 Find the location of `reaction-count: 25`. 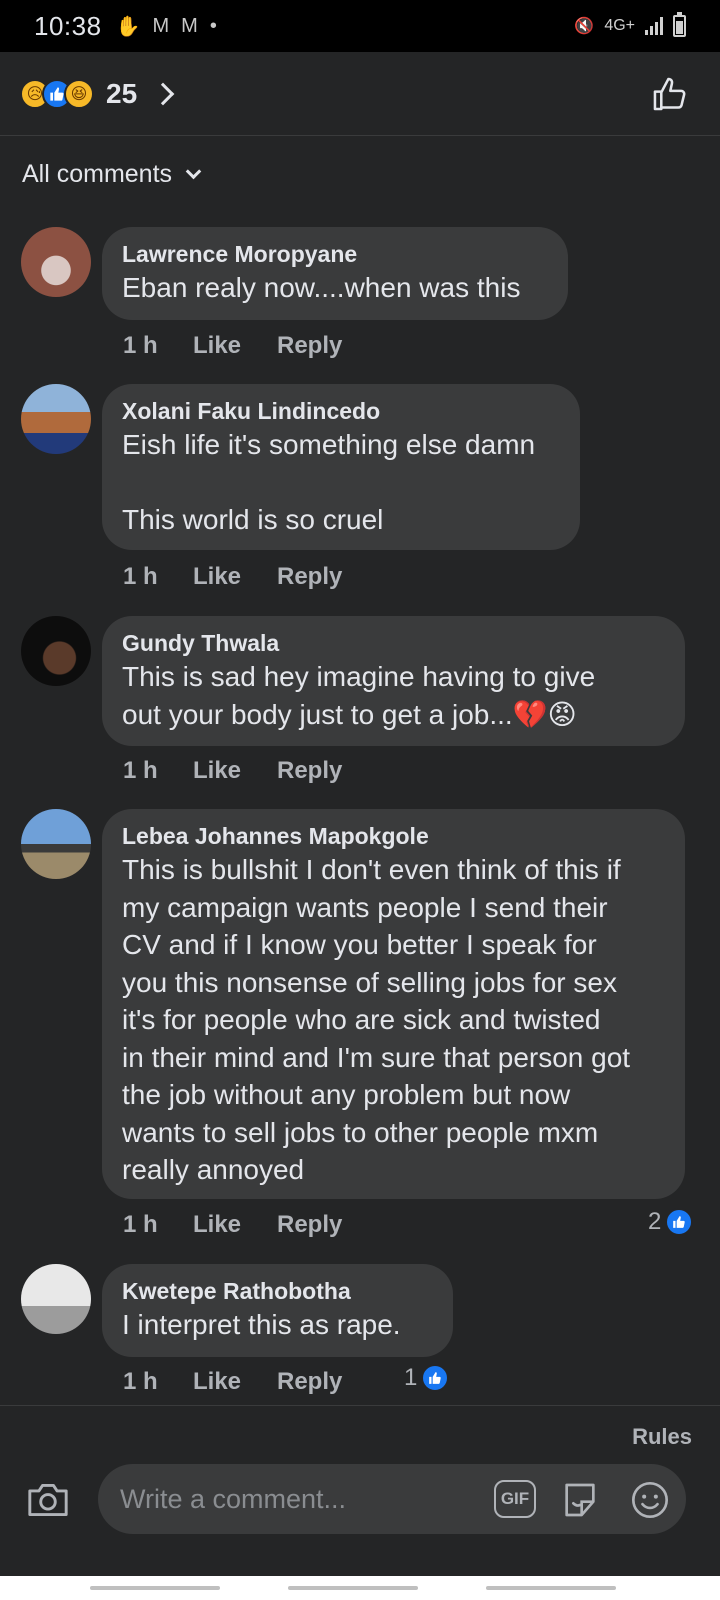

reaction-count: 25 is located at coordinates (122, 93).